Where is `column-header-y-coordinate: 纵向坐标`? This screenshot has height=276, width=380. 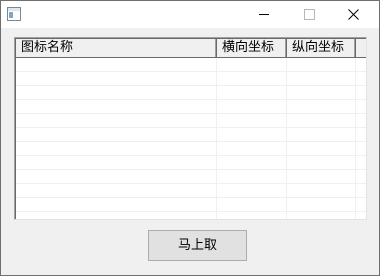
column-header-y-coordinate: 纵向坐标 is located at coordinates (321, 48).